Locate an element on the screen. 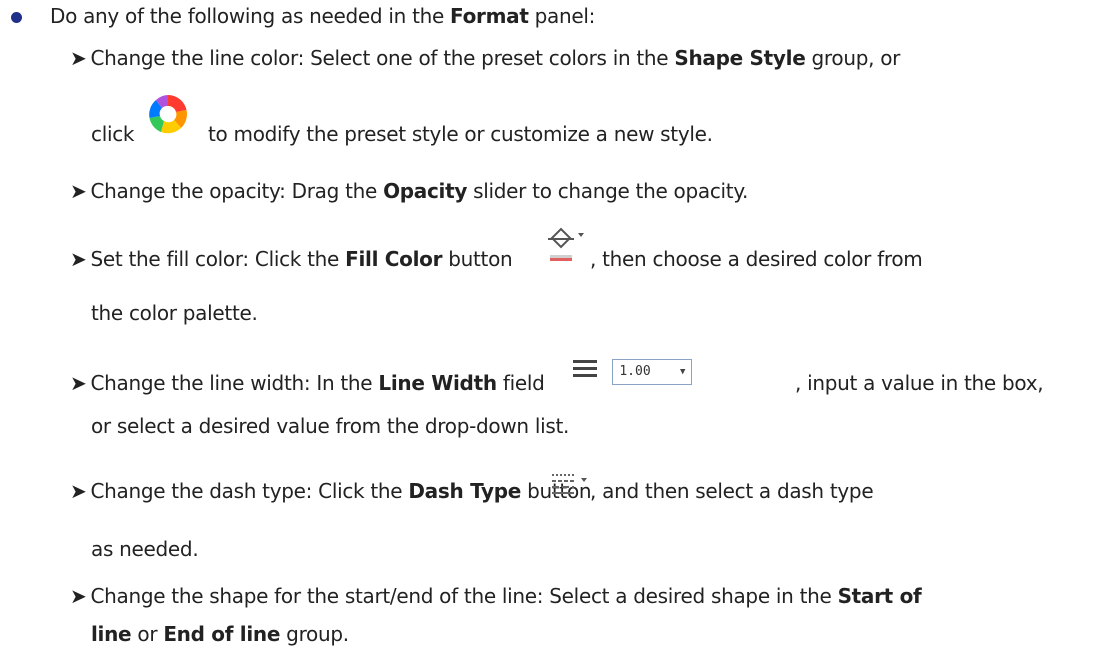 This screenshot has width=1115, height=658. text: Set the fill color: Click the is located at coordinates (218, 259).